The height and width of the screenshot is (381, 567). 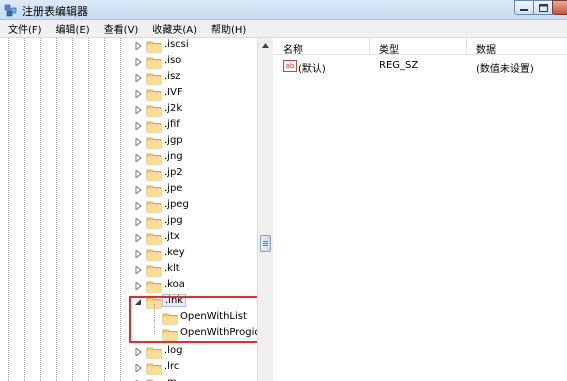 What do you see at coordinates (559, 7) in the screenshot?
I see `close-button` at bounding box center [559, 7].